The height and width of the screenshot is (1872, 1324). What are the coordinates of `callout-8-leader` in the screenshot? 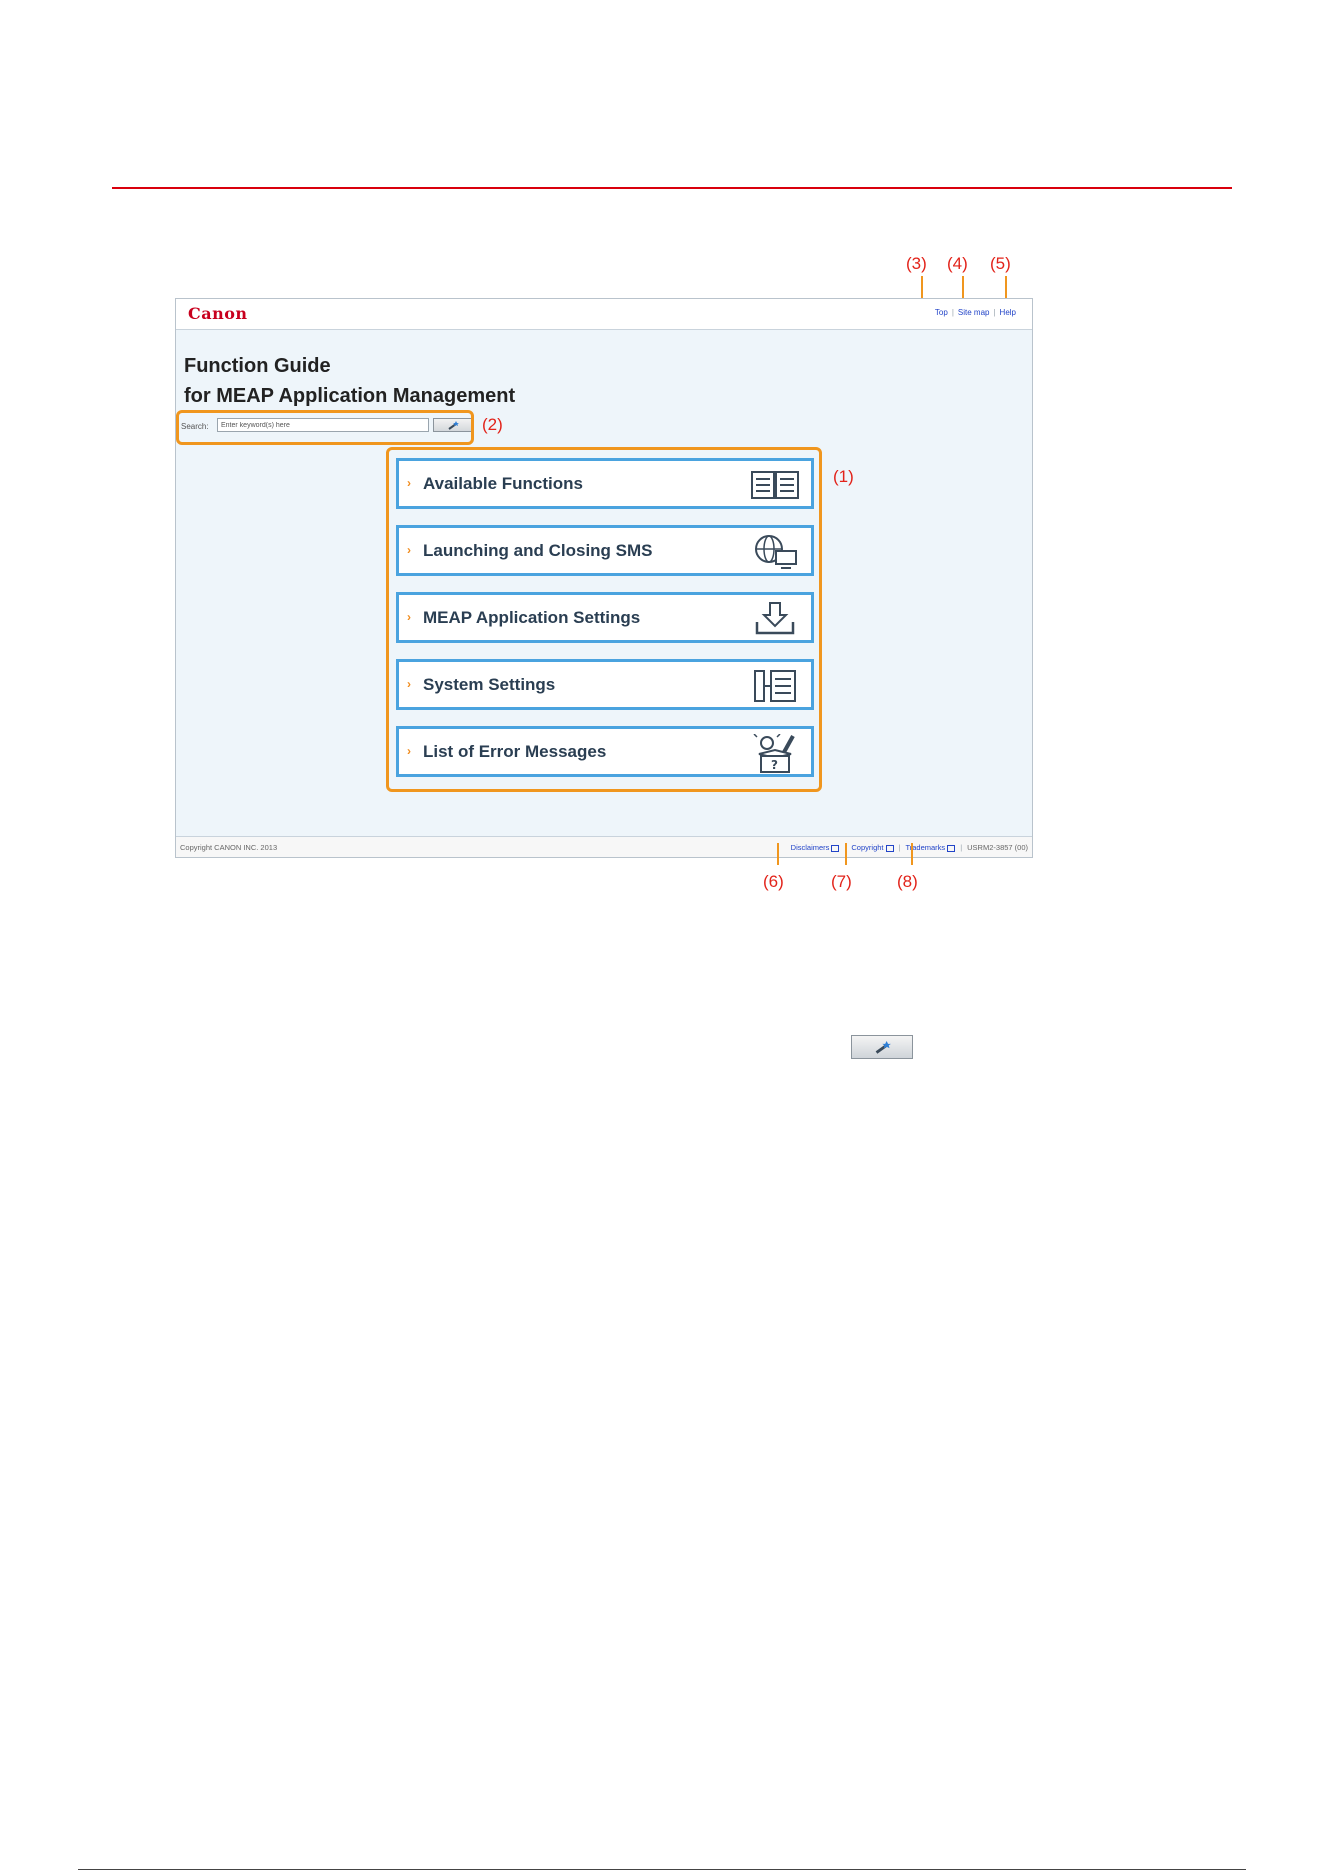 It's located at (912, 854).